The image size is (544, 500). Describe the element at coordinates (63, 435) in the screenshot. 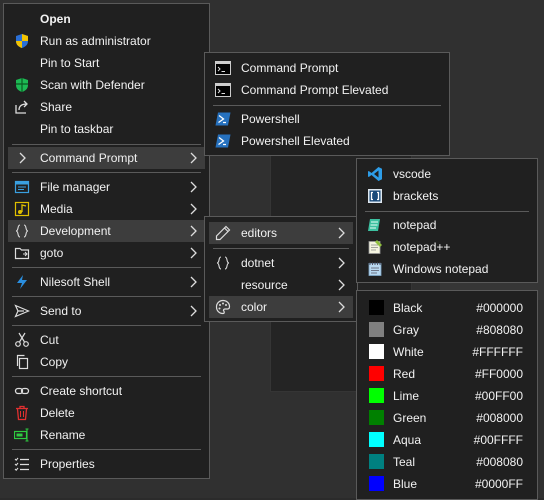

I see `menu-item-label: Rename` at that location.